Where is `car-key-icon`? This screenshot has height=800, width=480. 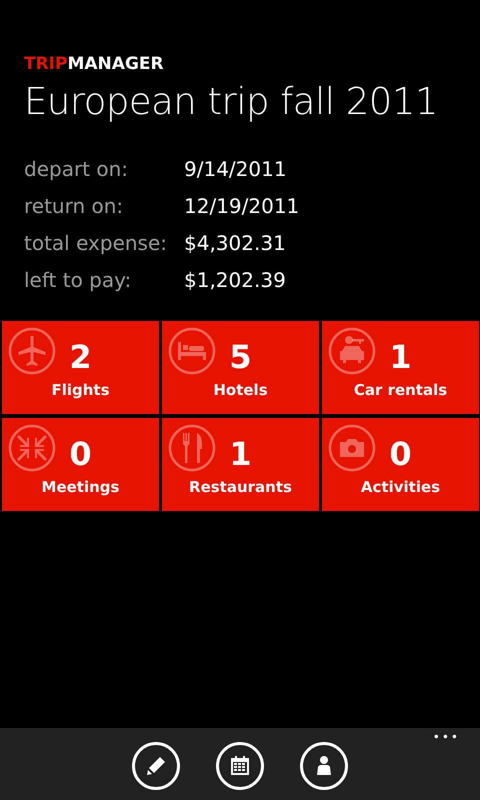
car-key-icon is located at coordinates (352, 351).